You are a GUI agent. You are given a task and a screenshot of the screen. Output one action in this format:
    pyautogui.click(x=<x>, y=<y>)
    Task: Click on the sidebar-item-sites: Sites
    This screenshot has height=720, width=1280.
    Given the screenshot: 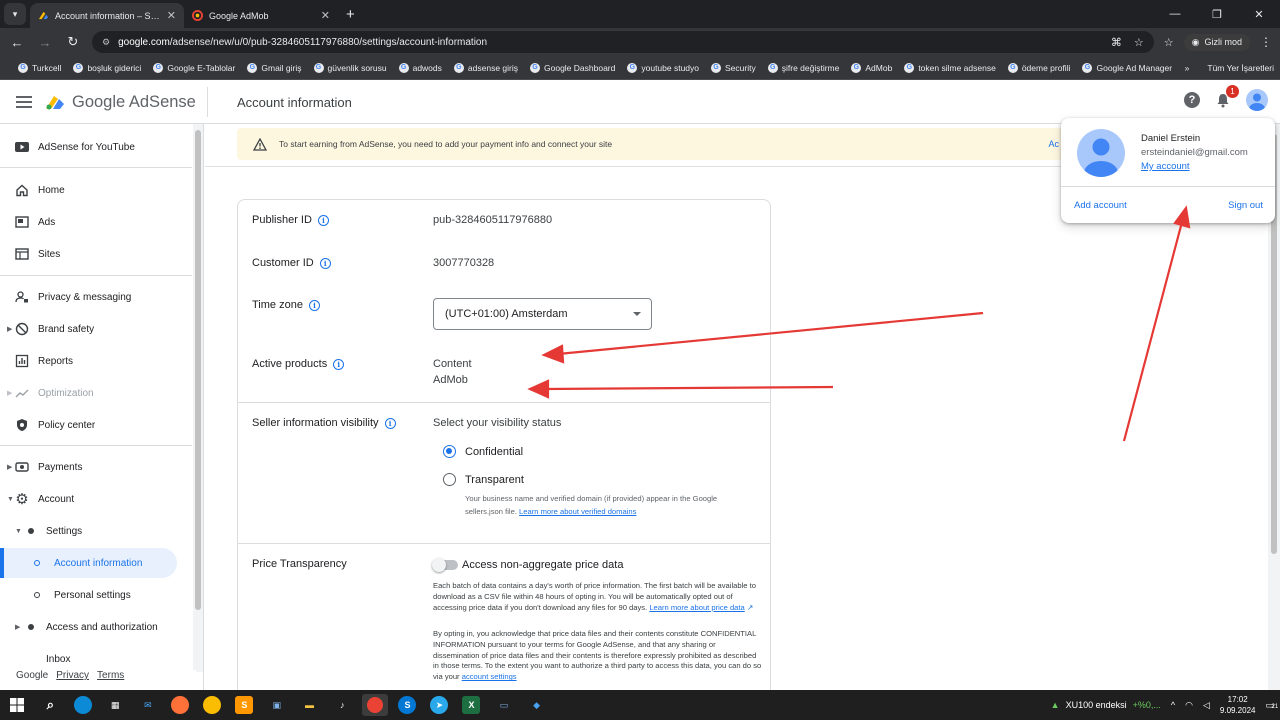 What is the action you would take?
    pyautogui.click(x=96, y=254)
    